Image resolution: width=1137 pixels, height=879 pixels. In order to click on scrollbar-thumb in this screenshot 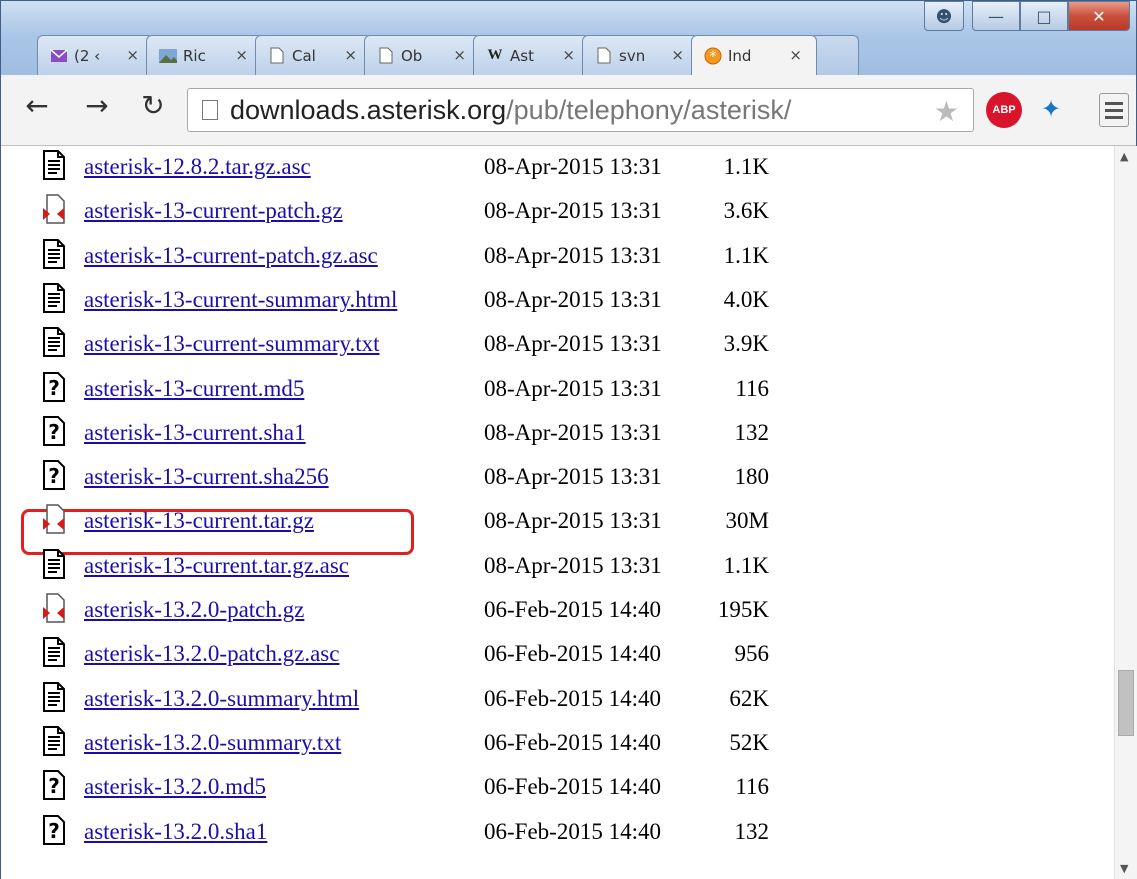, I will do `click(1126, 703)`.